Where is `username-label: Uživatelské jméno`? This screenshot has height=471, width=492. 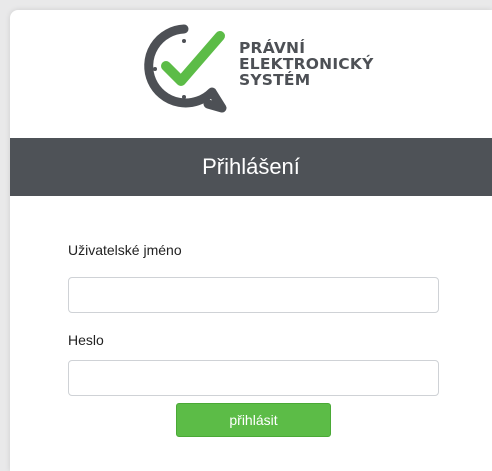
username-label: Uživatelské jméno is located at coordinates (125, 250).